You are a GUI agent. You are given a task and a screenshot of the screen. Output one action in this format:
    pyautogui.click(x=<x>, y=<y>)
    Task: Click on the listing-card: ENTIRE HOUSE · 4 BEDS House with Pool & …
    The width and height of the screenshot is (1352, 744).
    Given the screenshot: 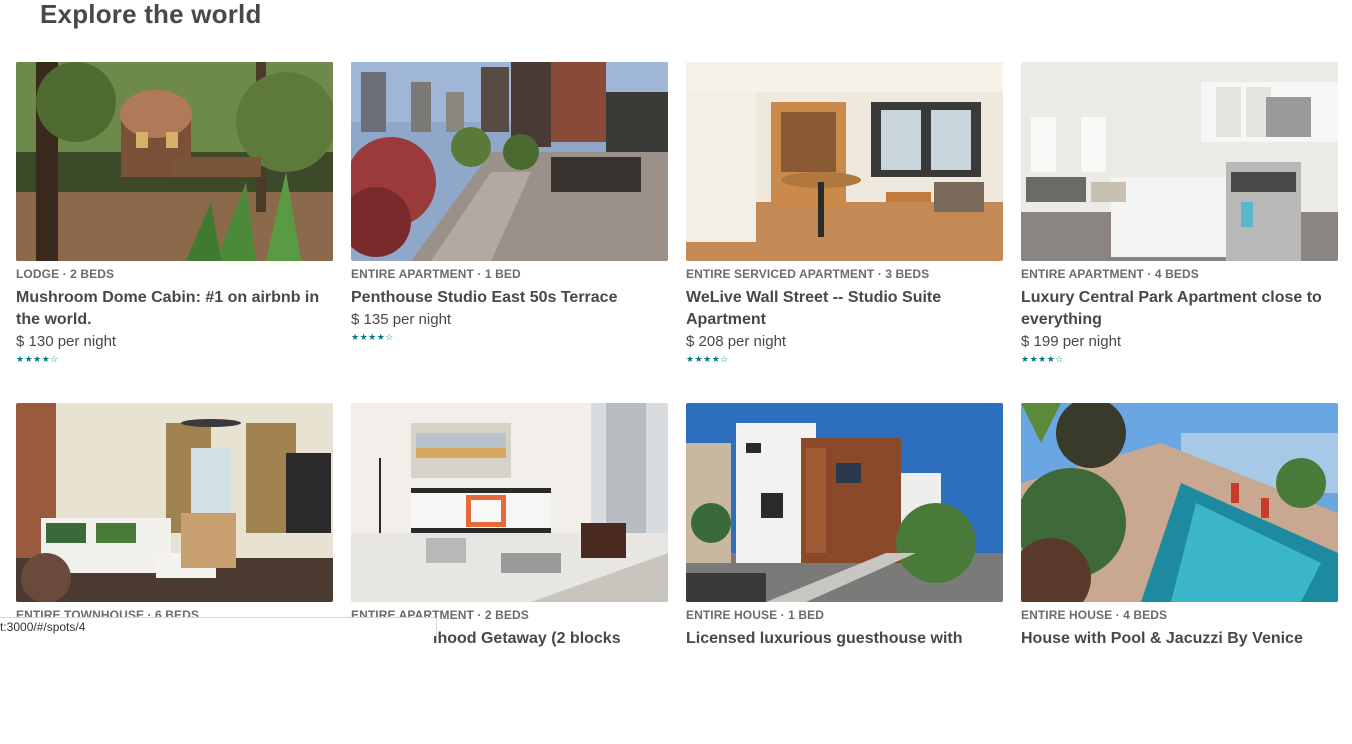 What is the action you would take?
    pyautogui.click(x=1179, y=573)
    